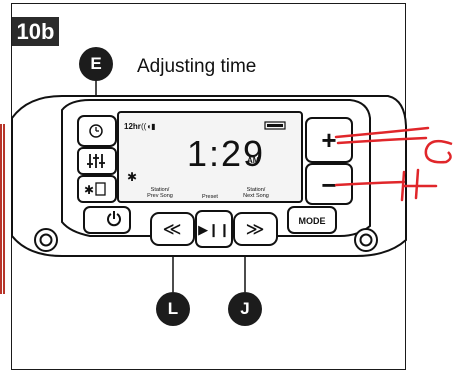 The width and height of the screenshot is (460, 375). What do you see at coordinates (312, 221) in the screenshot?
I see `mode-label: MODE` at bounding box center [312, 221].